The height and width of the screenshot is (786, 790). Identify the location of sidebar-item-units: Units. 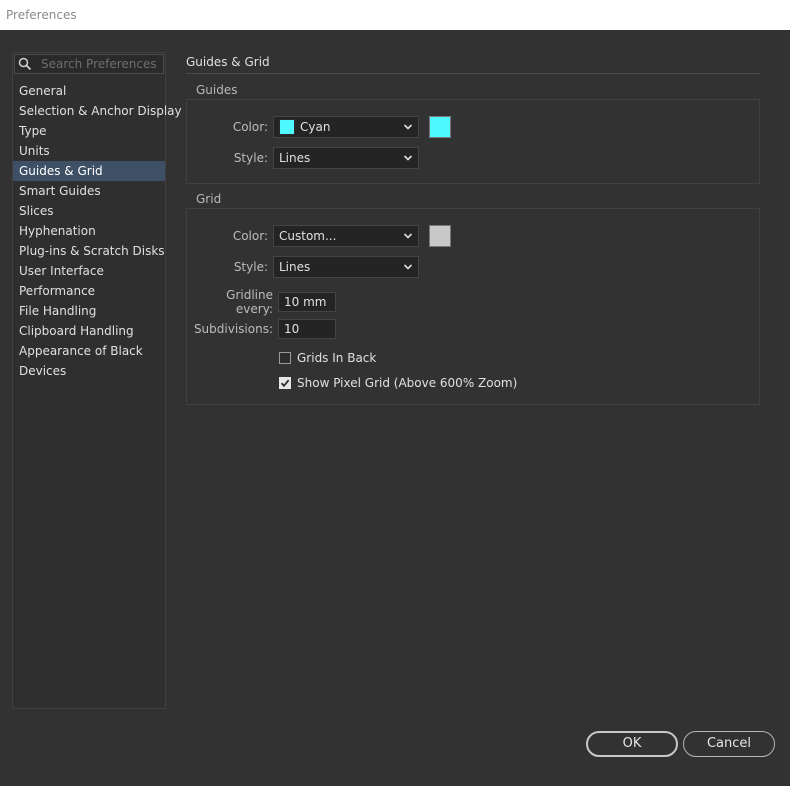
(89, 151).